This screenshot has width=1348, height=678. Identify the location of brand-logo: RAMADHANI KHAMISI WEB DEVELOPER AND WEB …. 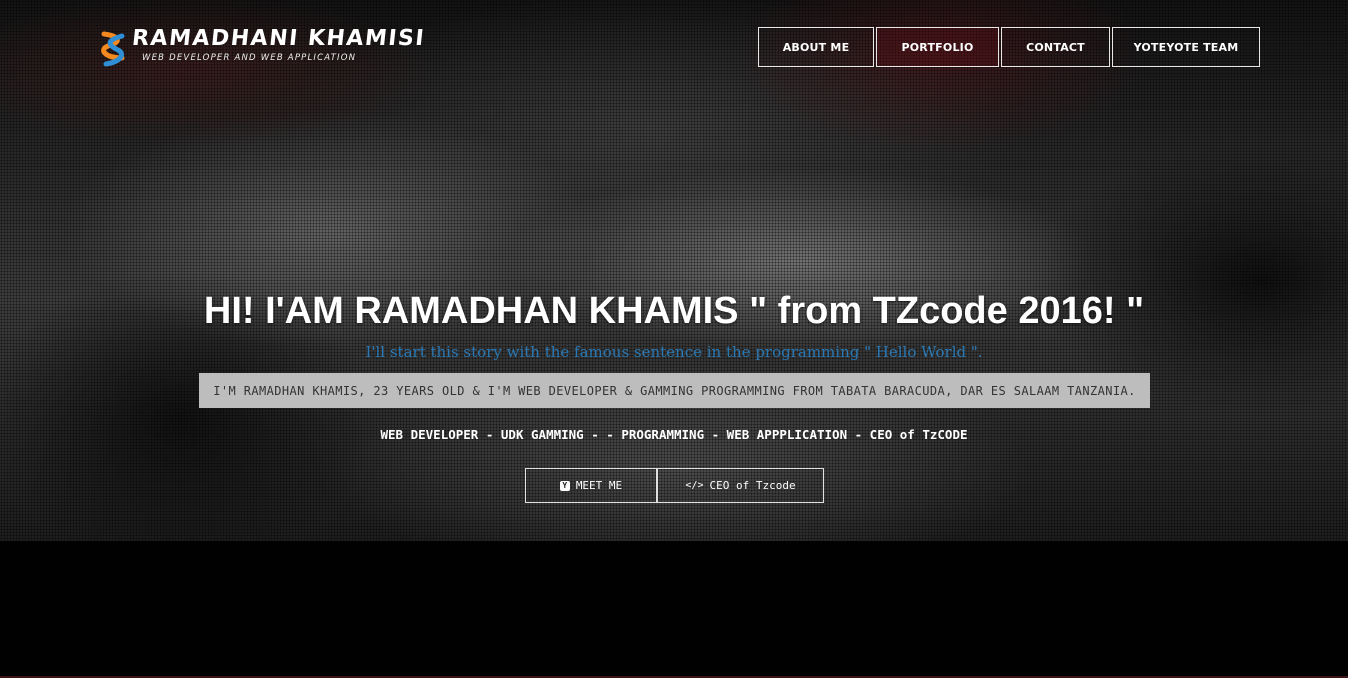
(263, 48).